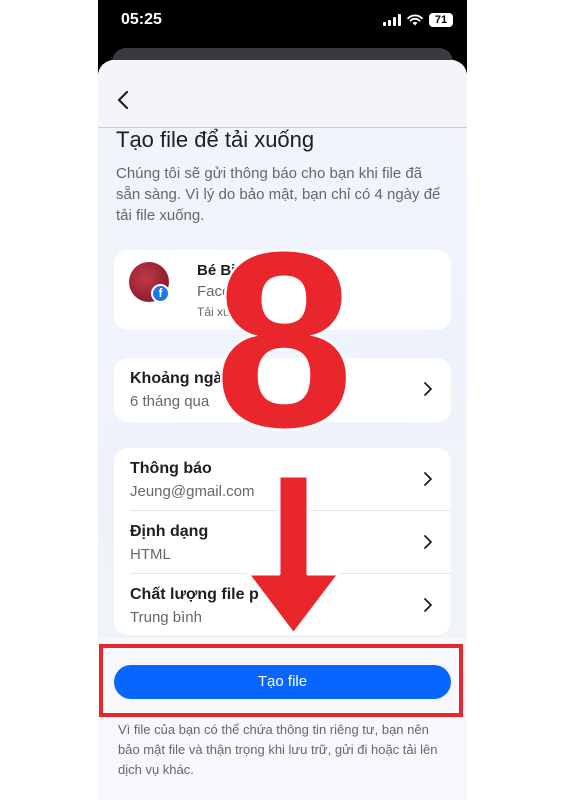  I want to click on back-button, so click(124, 100).